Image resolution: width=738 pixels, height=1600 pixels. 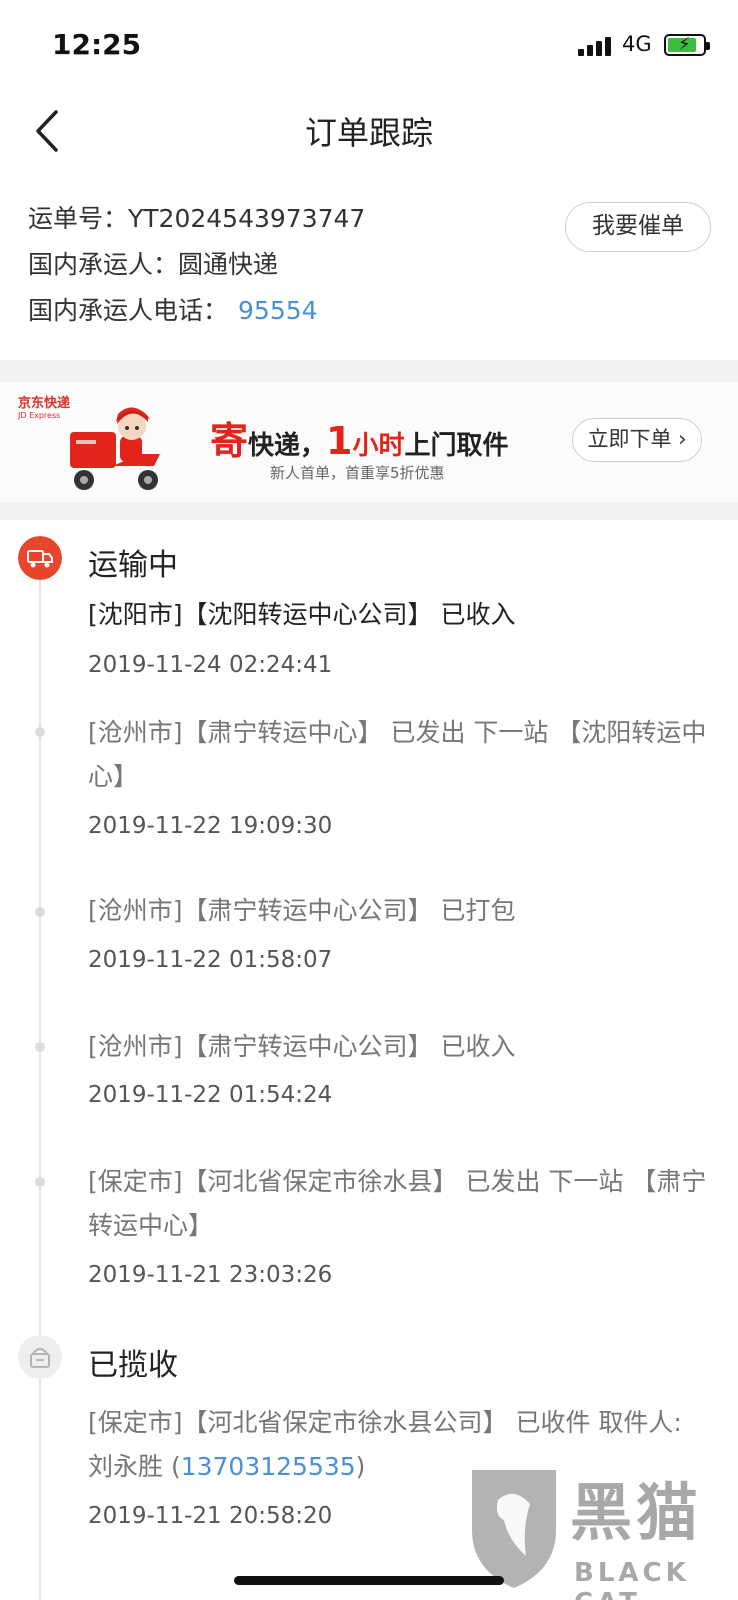 I want to click on carrier-label: 国内承运人：, so click(x=103, y=264).